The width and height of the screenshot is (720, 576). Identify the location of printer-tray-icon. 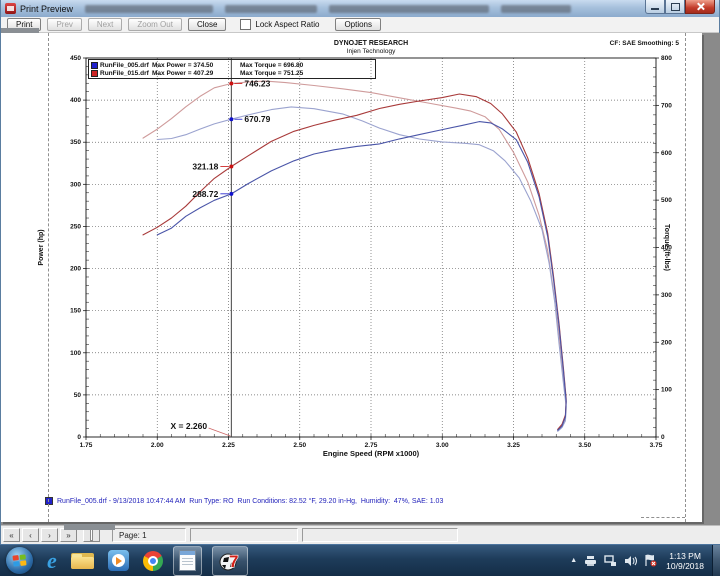
(590, 561).